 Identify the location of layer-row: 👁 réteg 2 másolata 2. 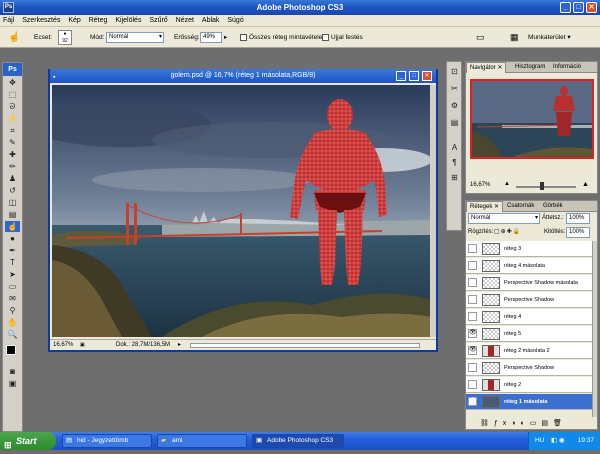
(529, 351).